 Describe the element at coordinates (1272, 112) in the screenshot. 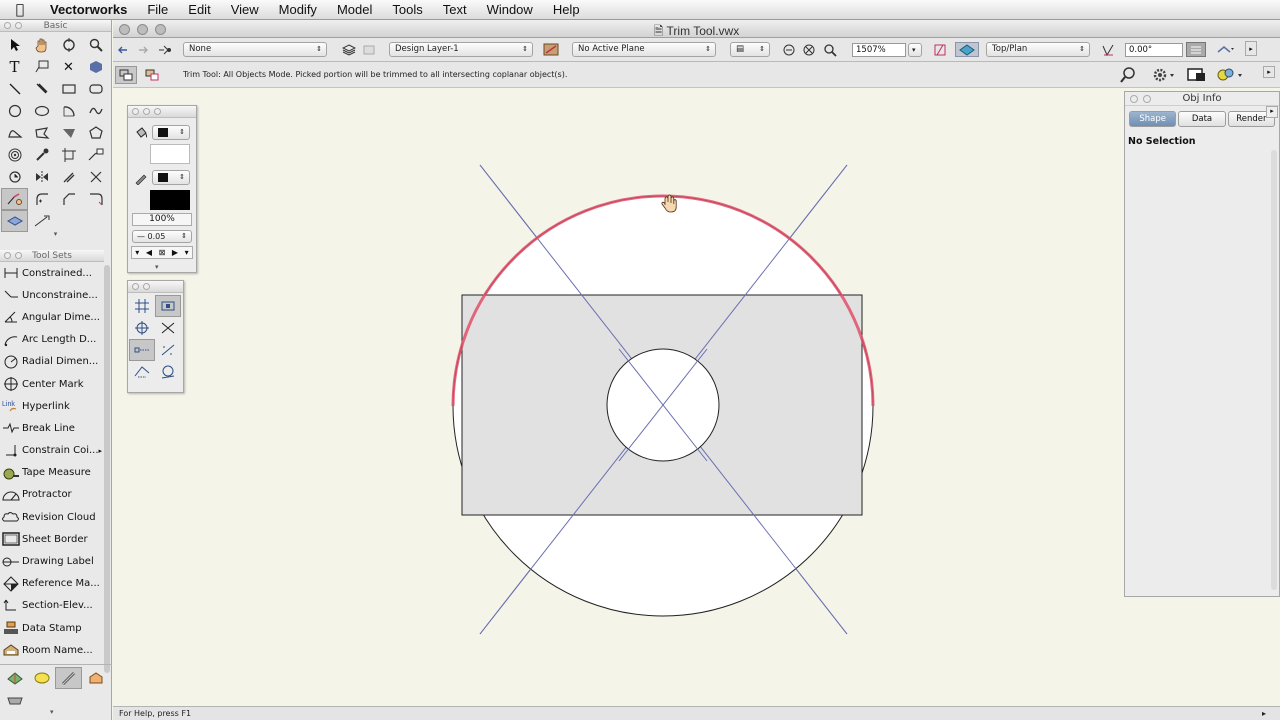

I see `object-info-overflow-icon: ▸` at that location.